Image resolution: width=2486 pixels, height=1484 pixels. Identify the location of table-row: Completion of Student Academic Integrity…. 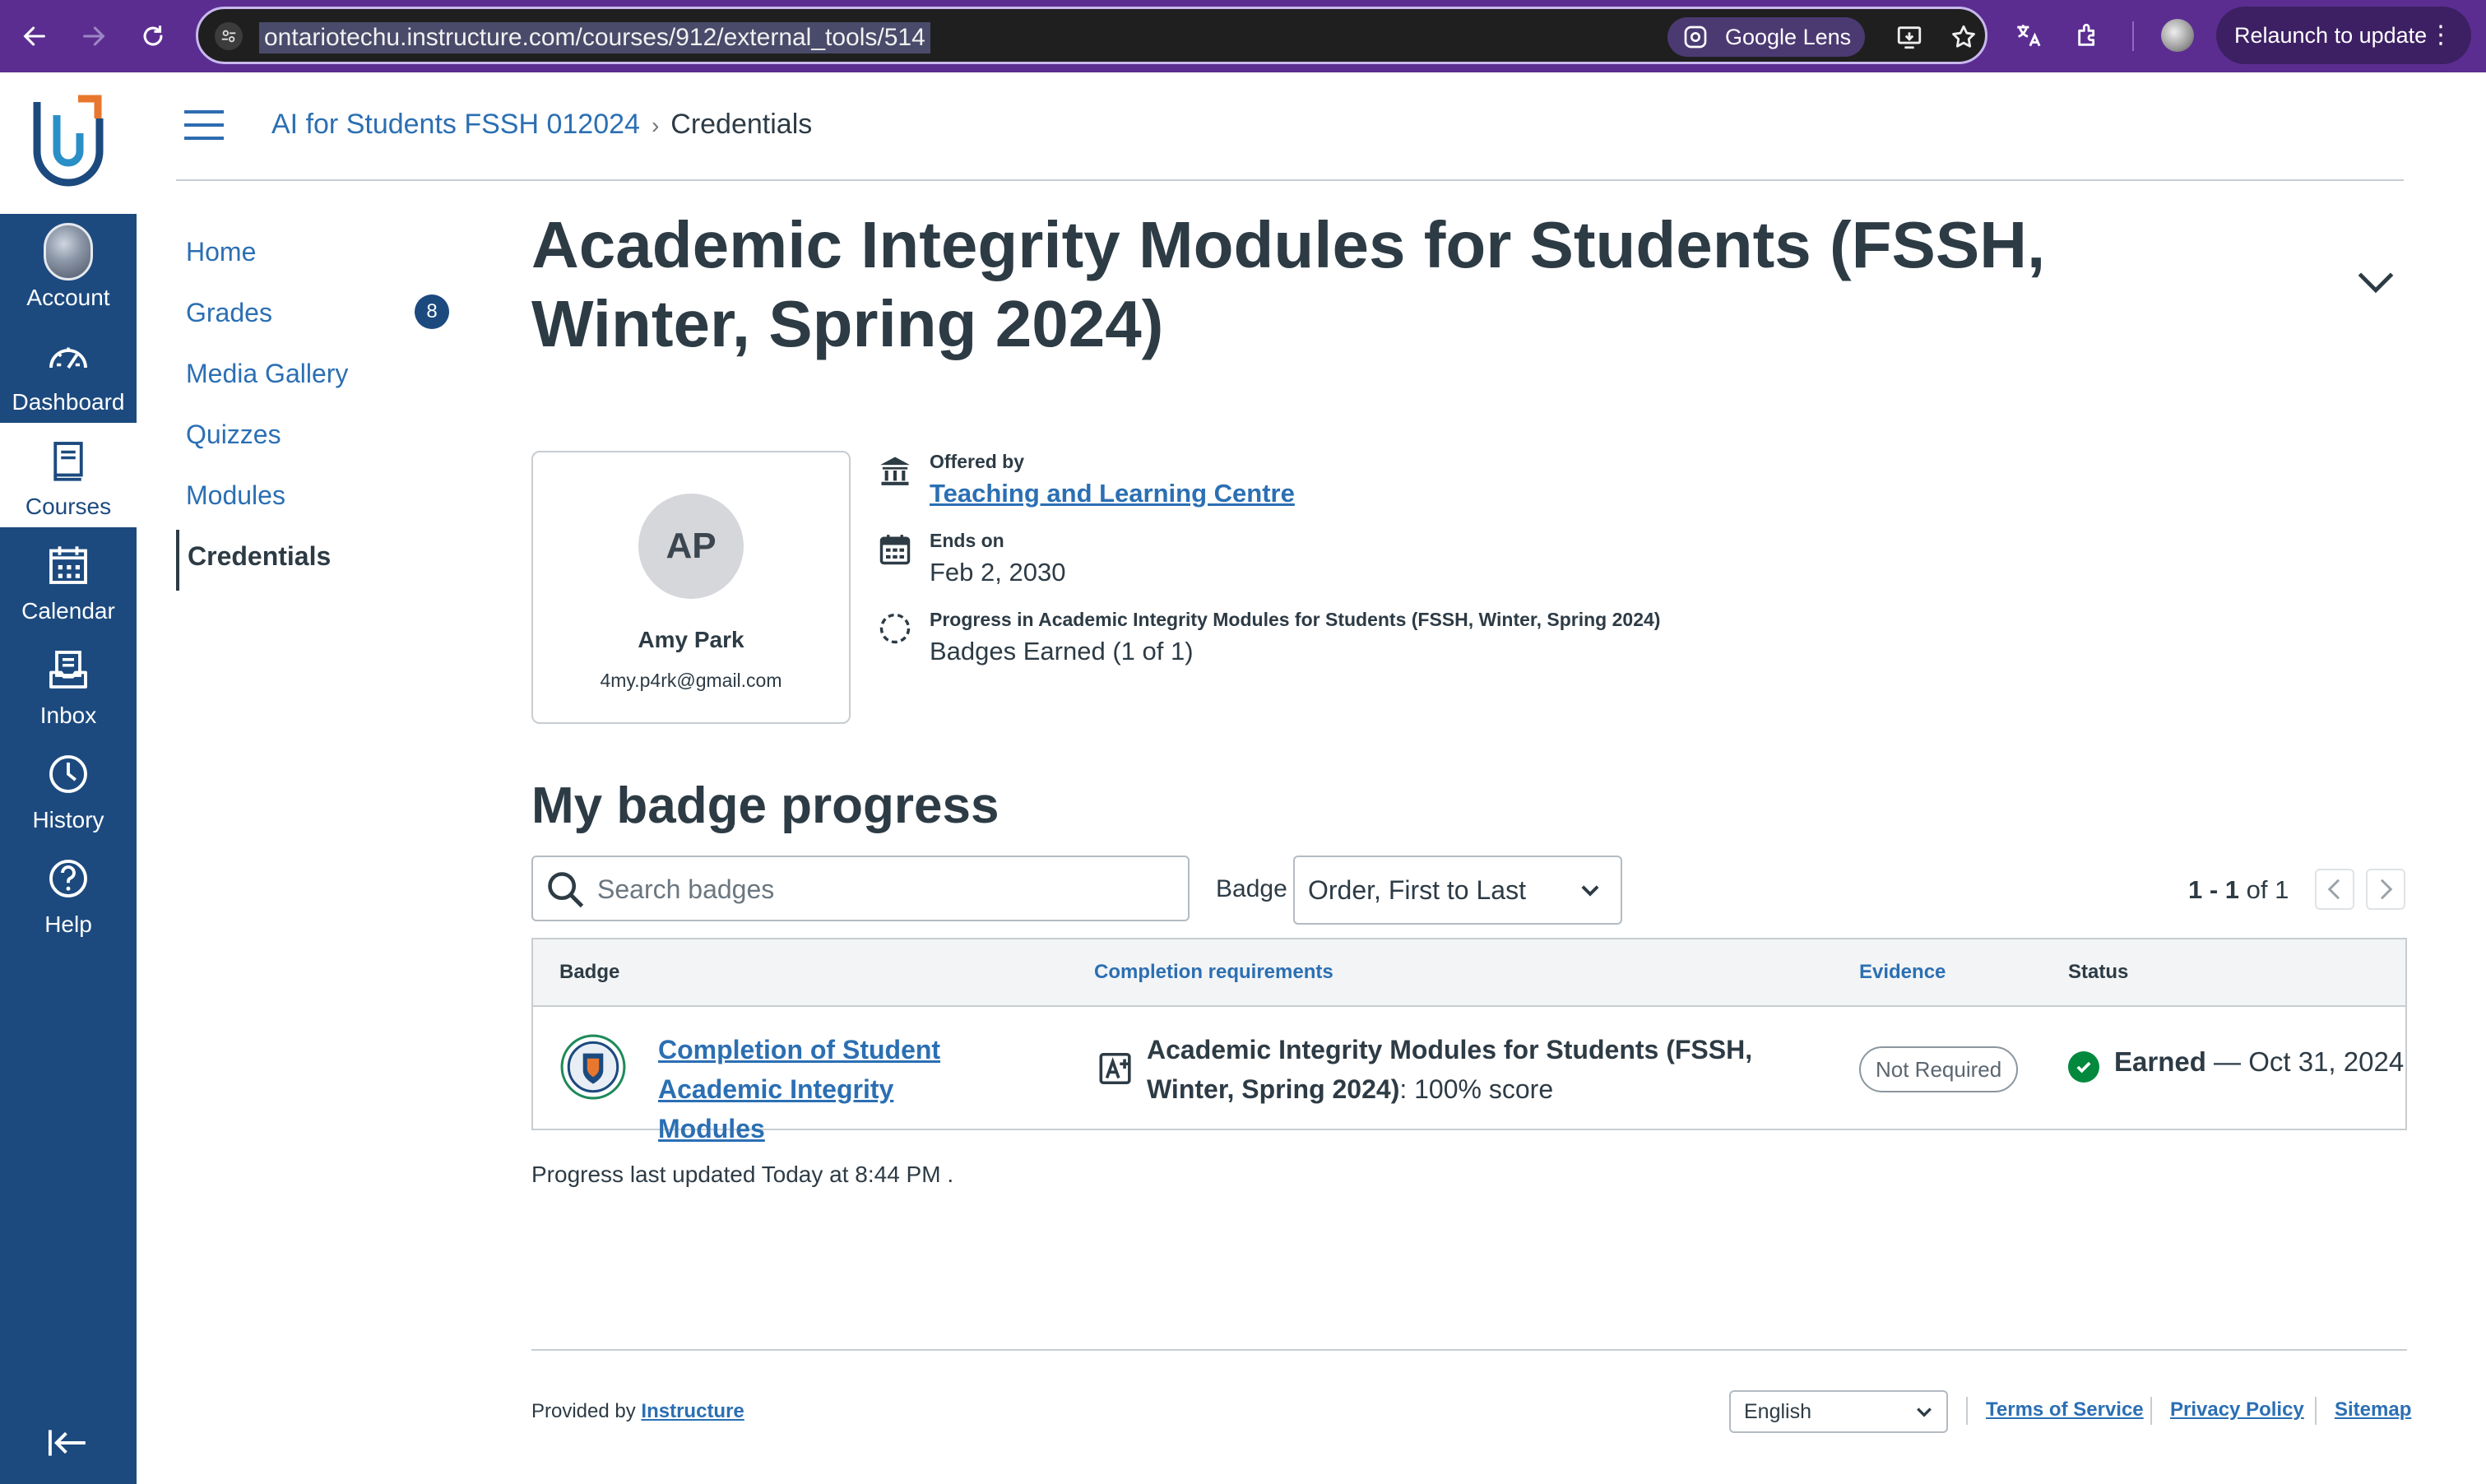
(1469, 1076).